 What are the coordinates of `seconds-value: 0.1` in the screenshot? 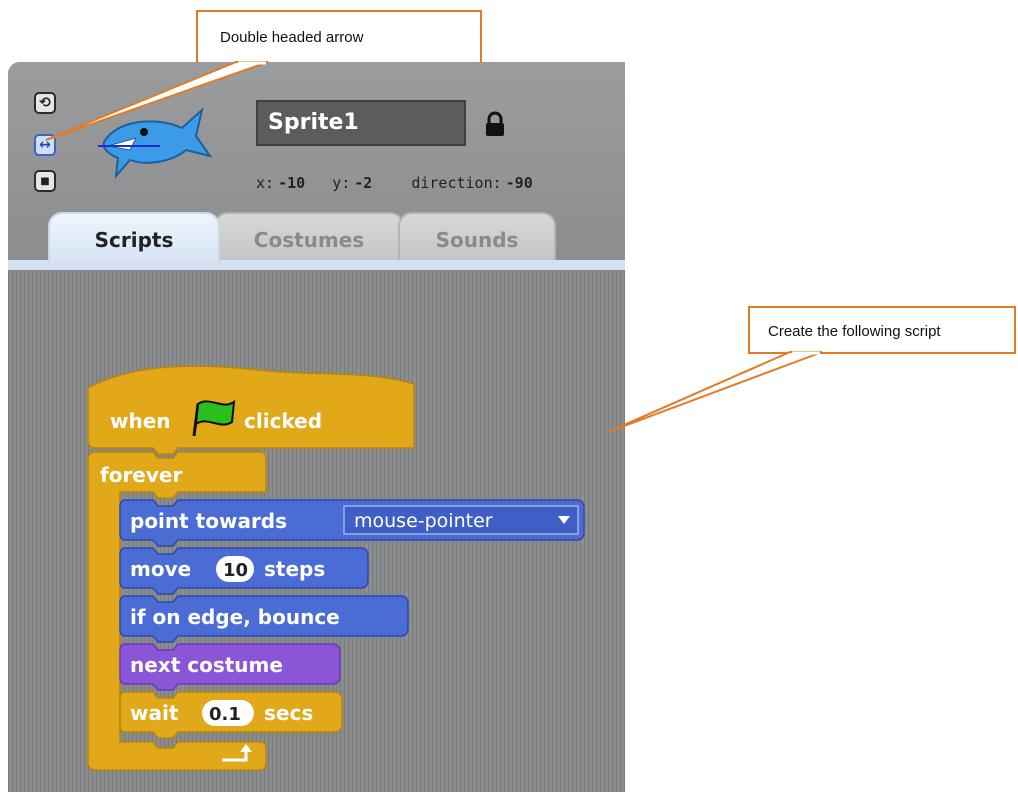 It's located at (225, 714).